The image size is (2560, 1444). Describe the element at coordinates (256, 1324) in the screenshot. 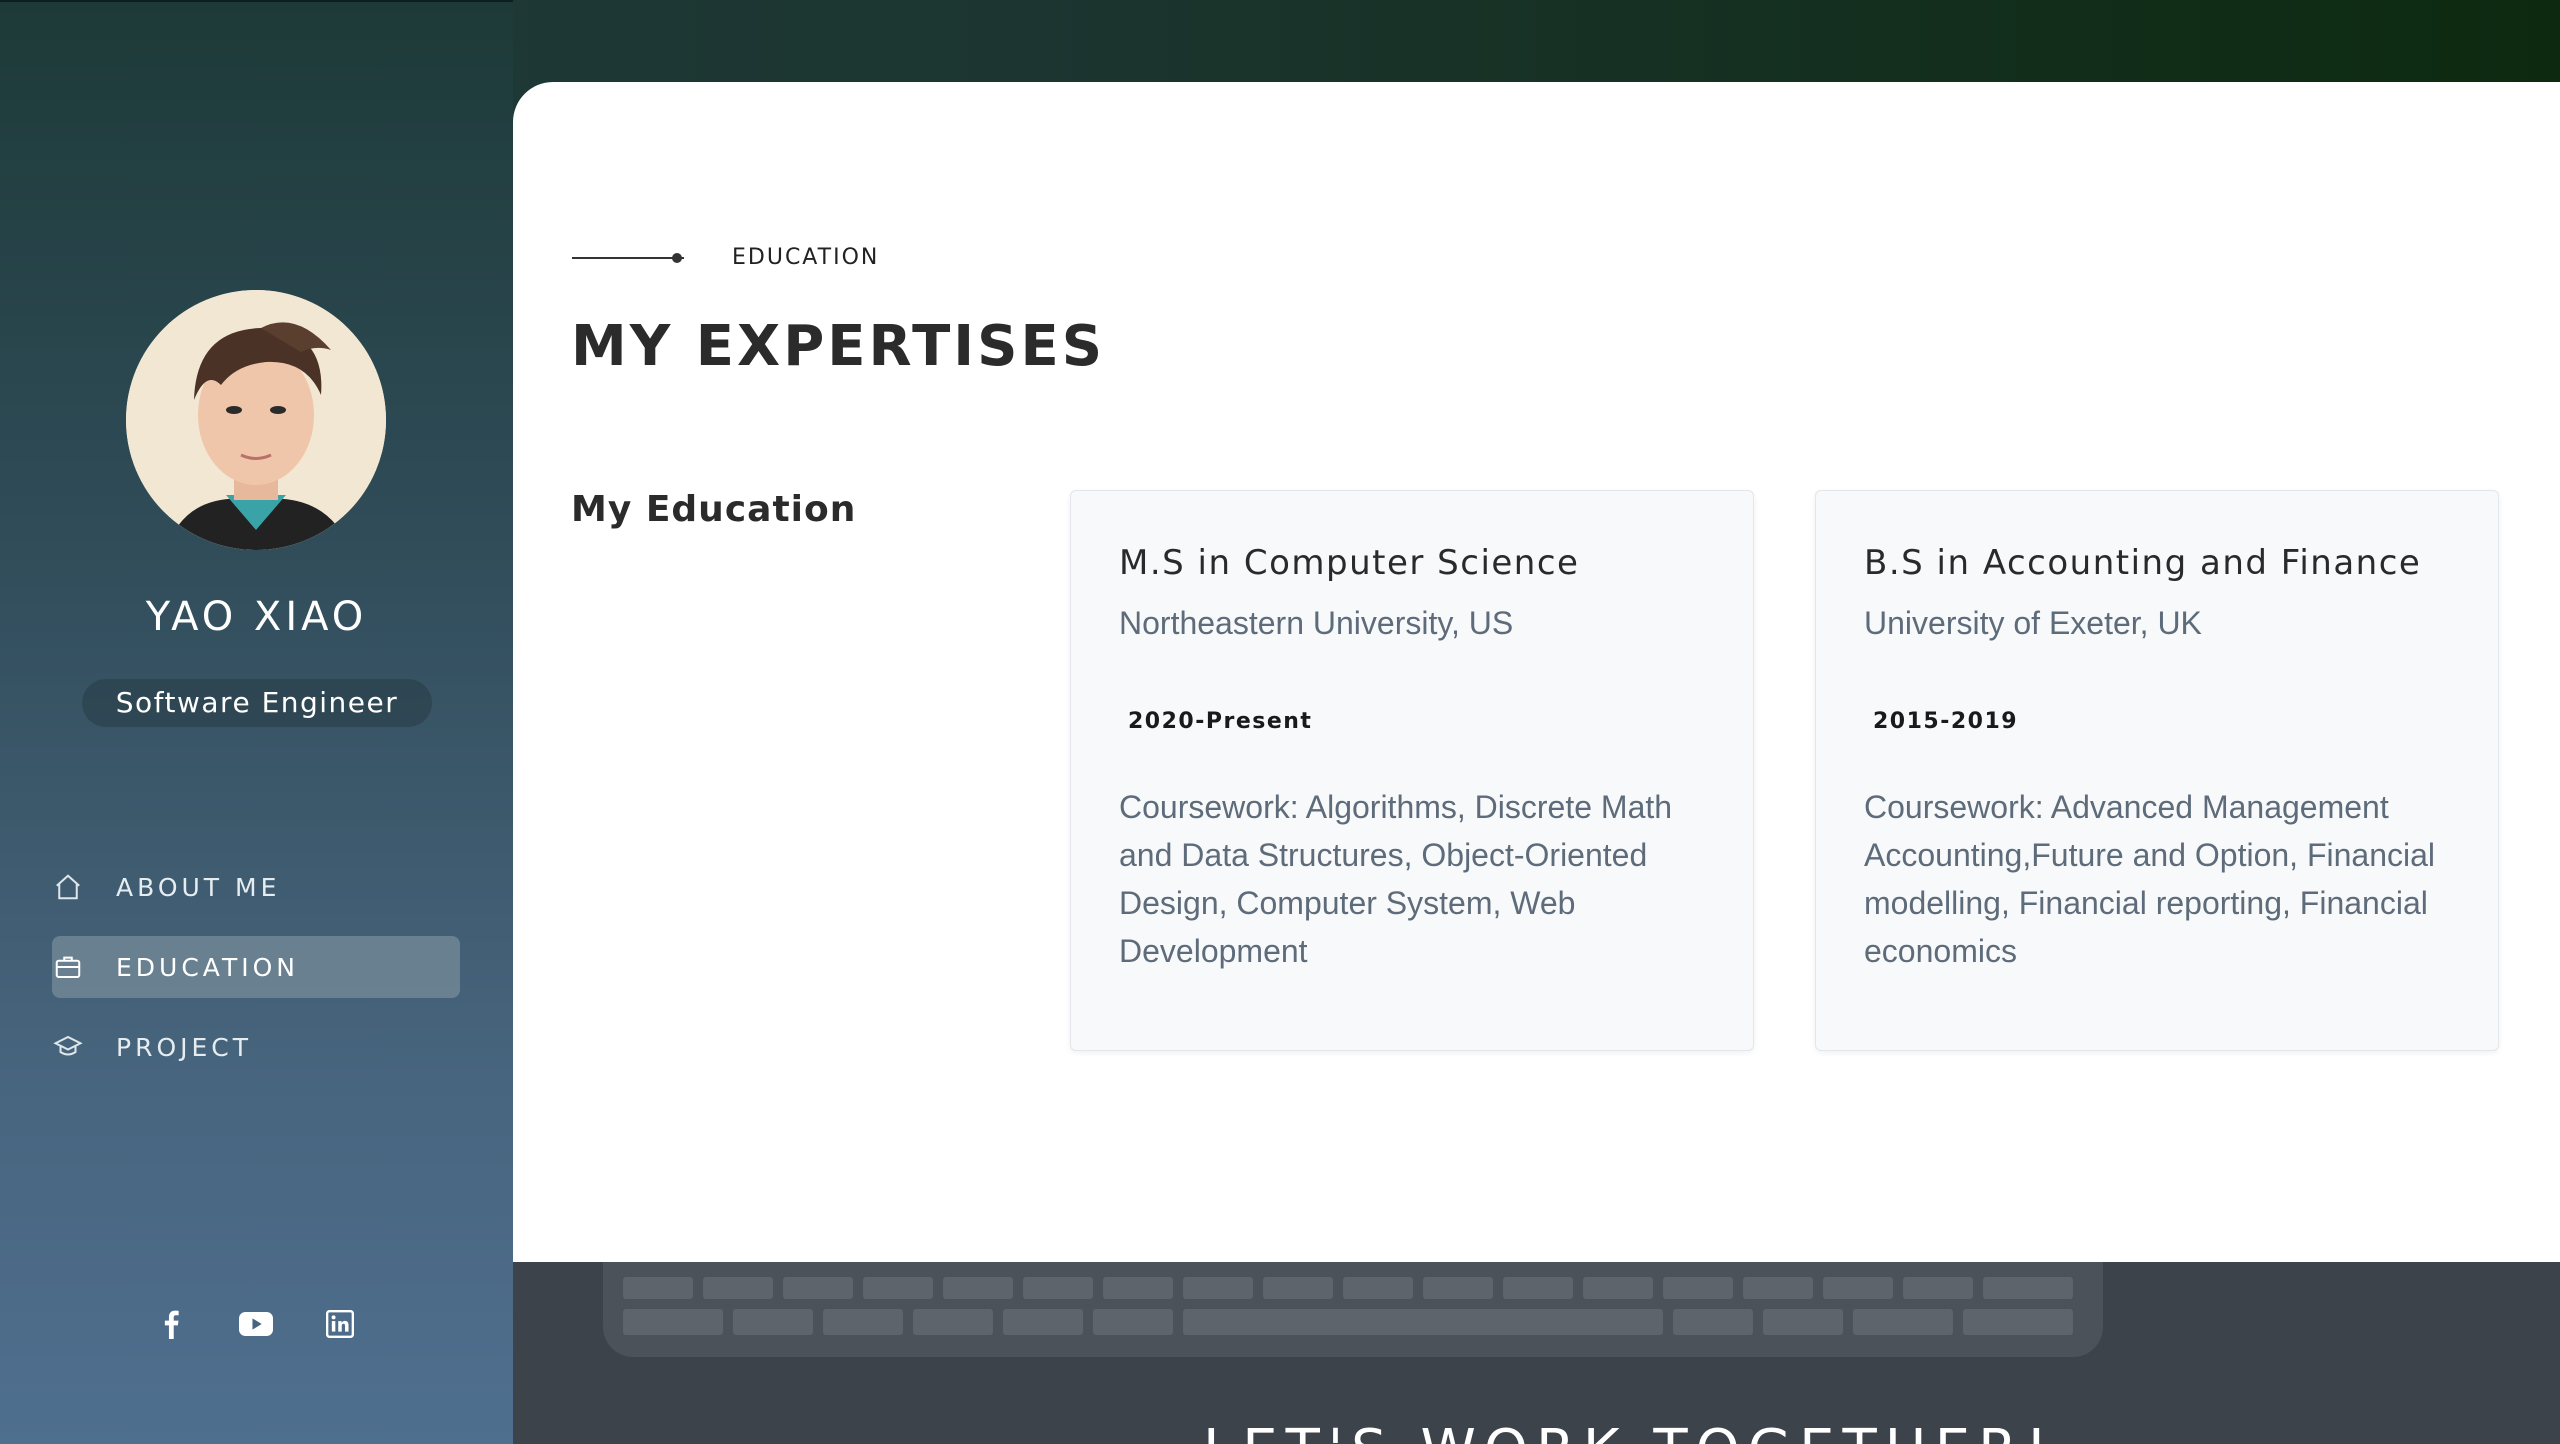

I see `youtube-icon` at that location.